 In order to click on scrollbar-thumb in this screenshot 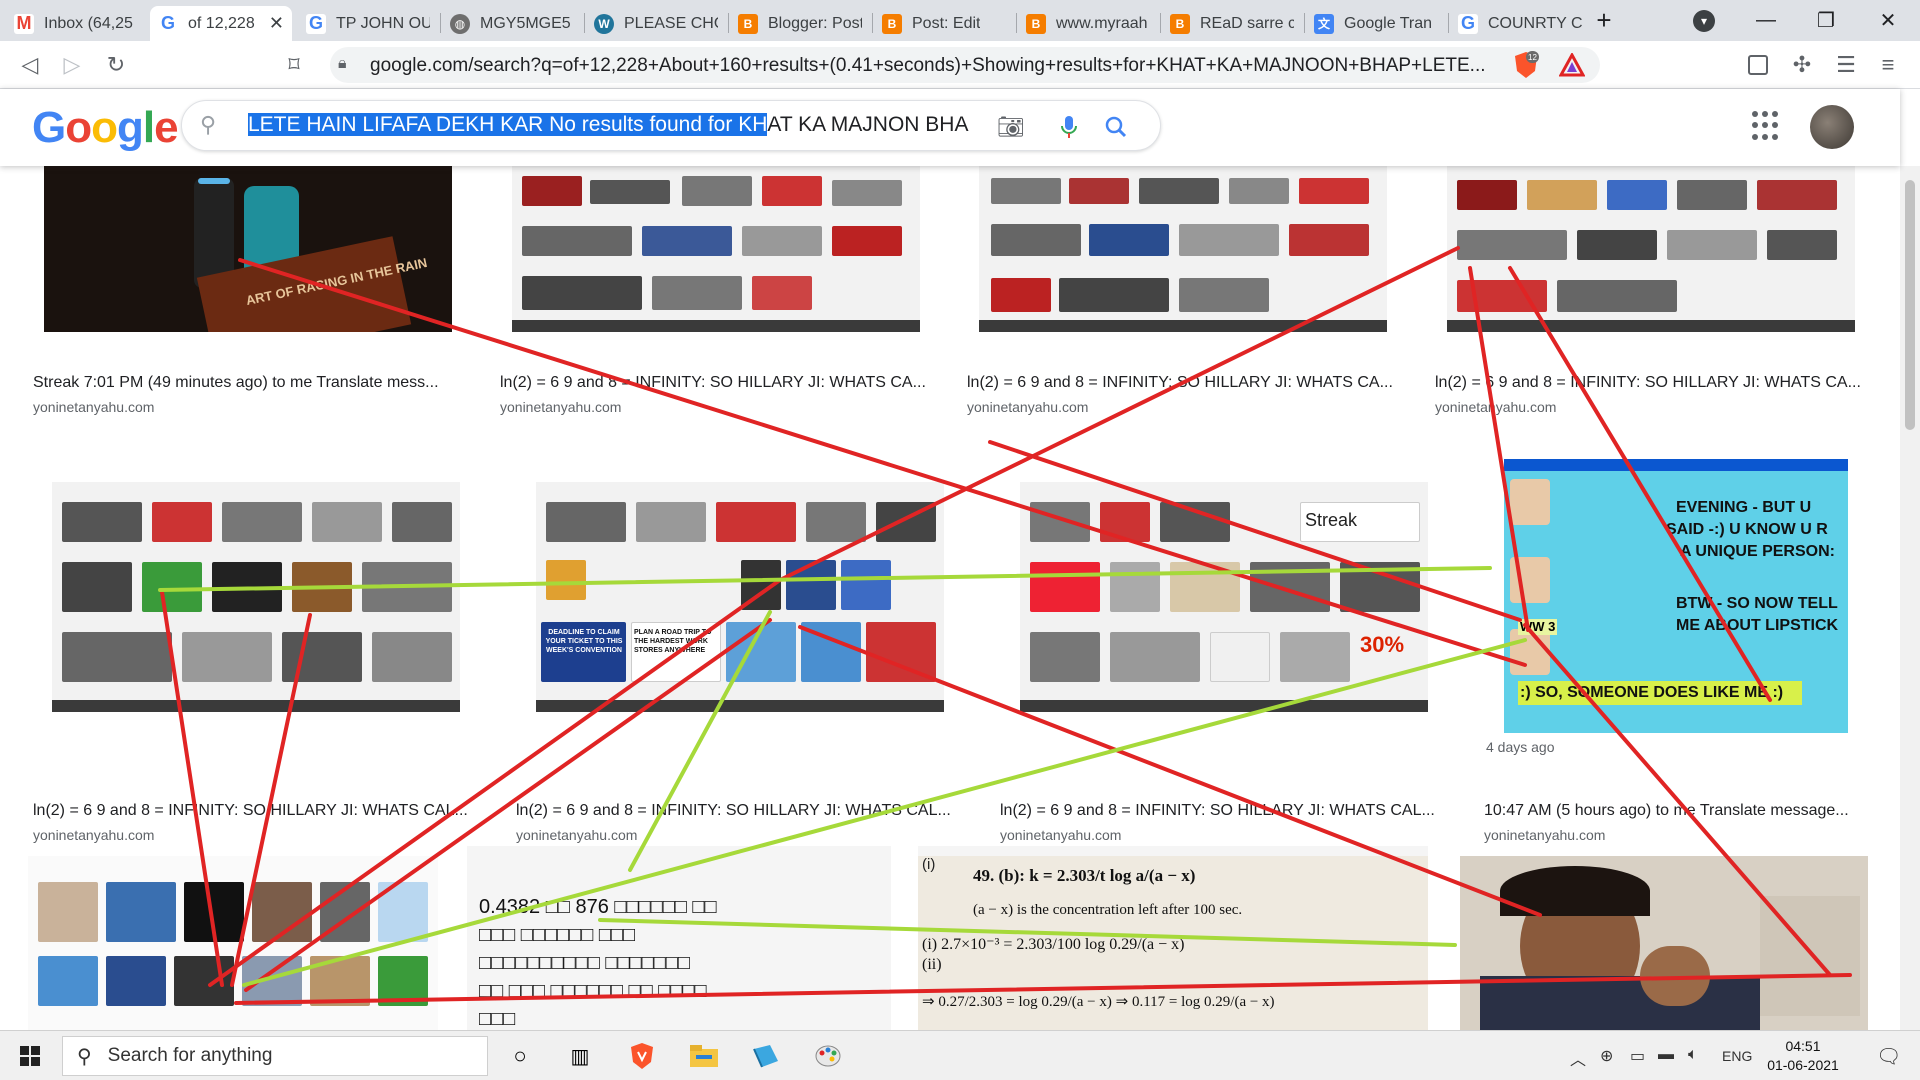, I will do `click(1910, 305)`.